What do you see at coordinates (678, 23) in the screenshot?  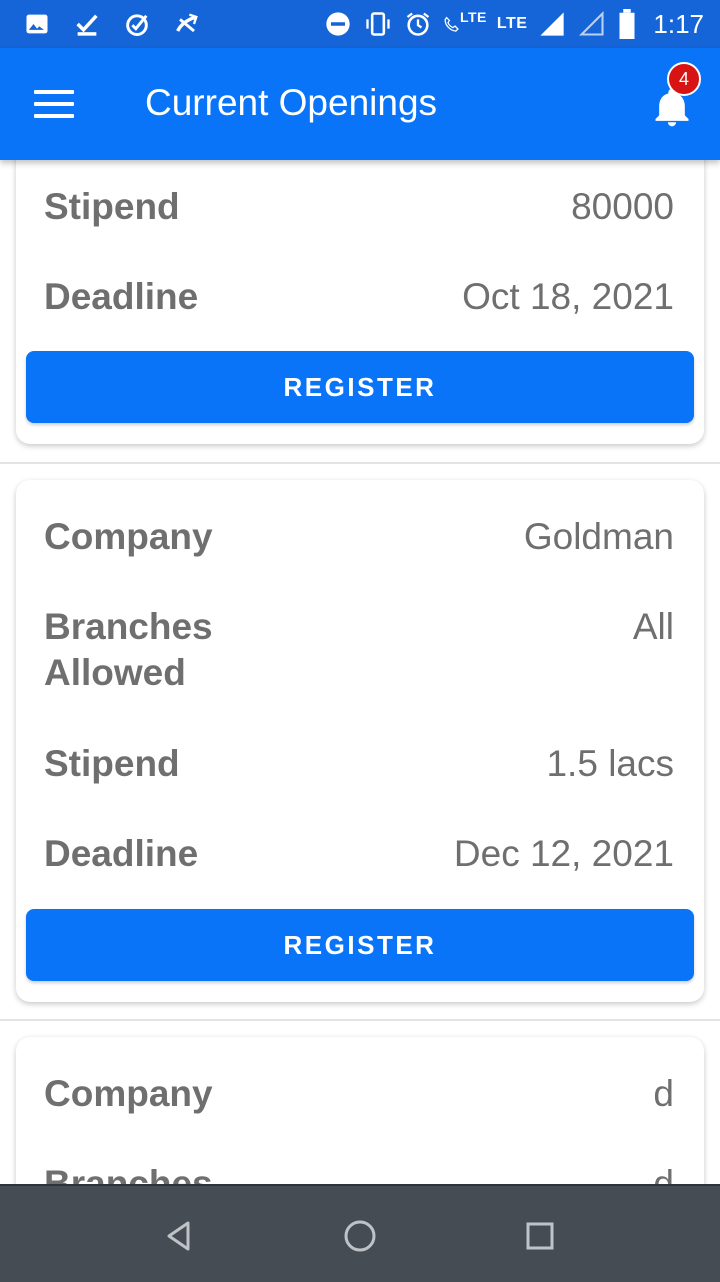 I see `status-time: 1:17` at bounding box center [678, 23].